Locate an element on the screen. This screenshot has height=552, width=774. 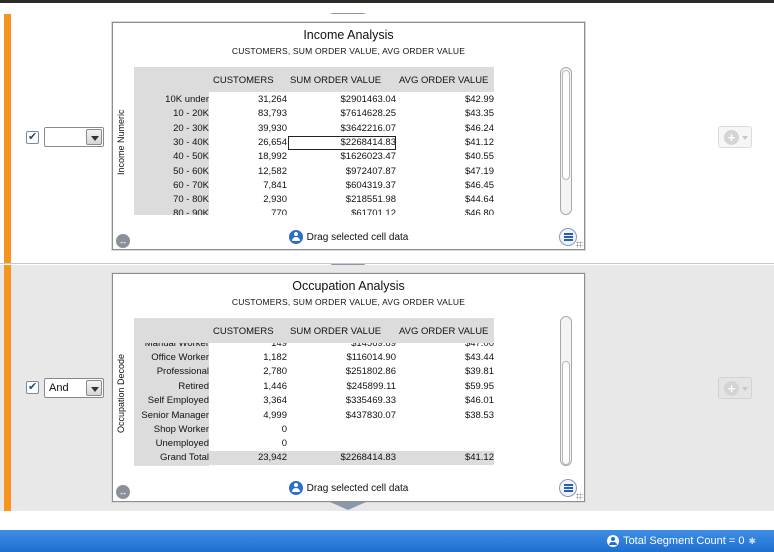
occupation-grid-scrollbar is located at coordinates (566, 391).